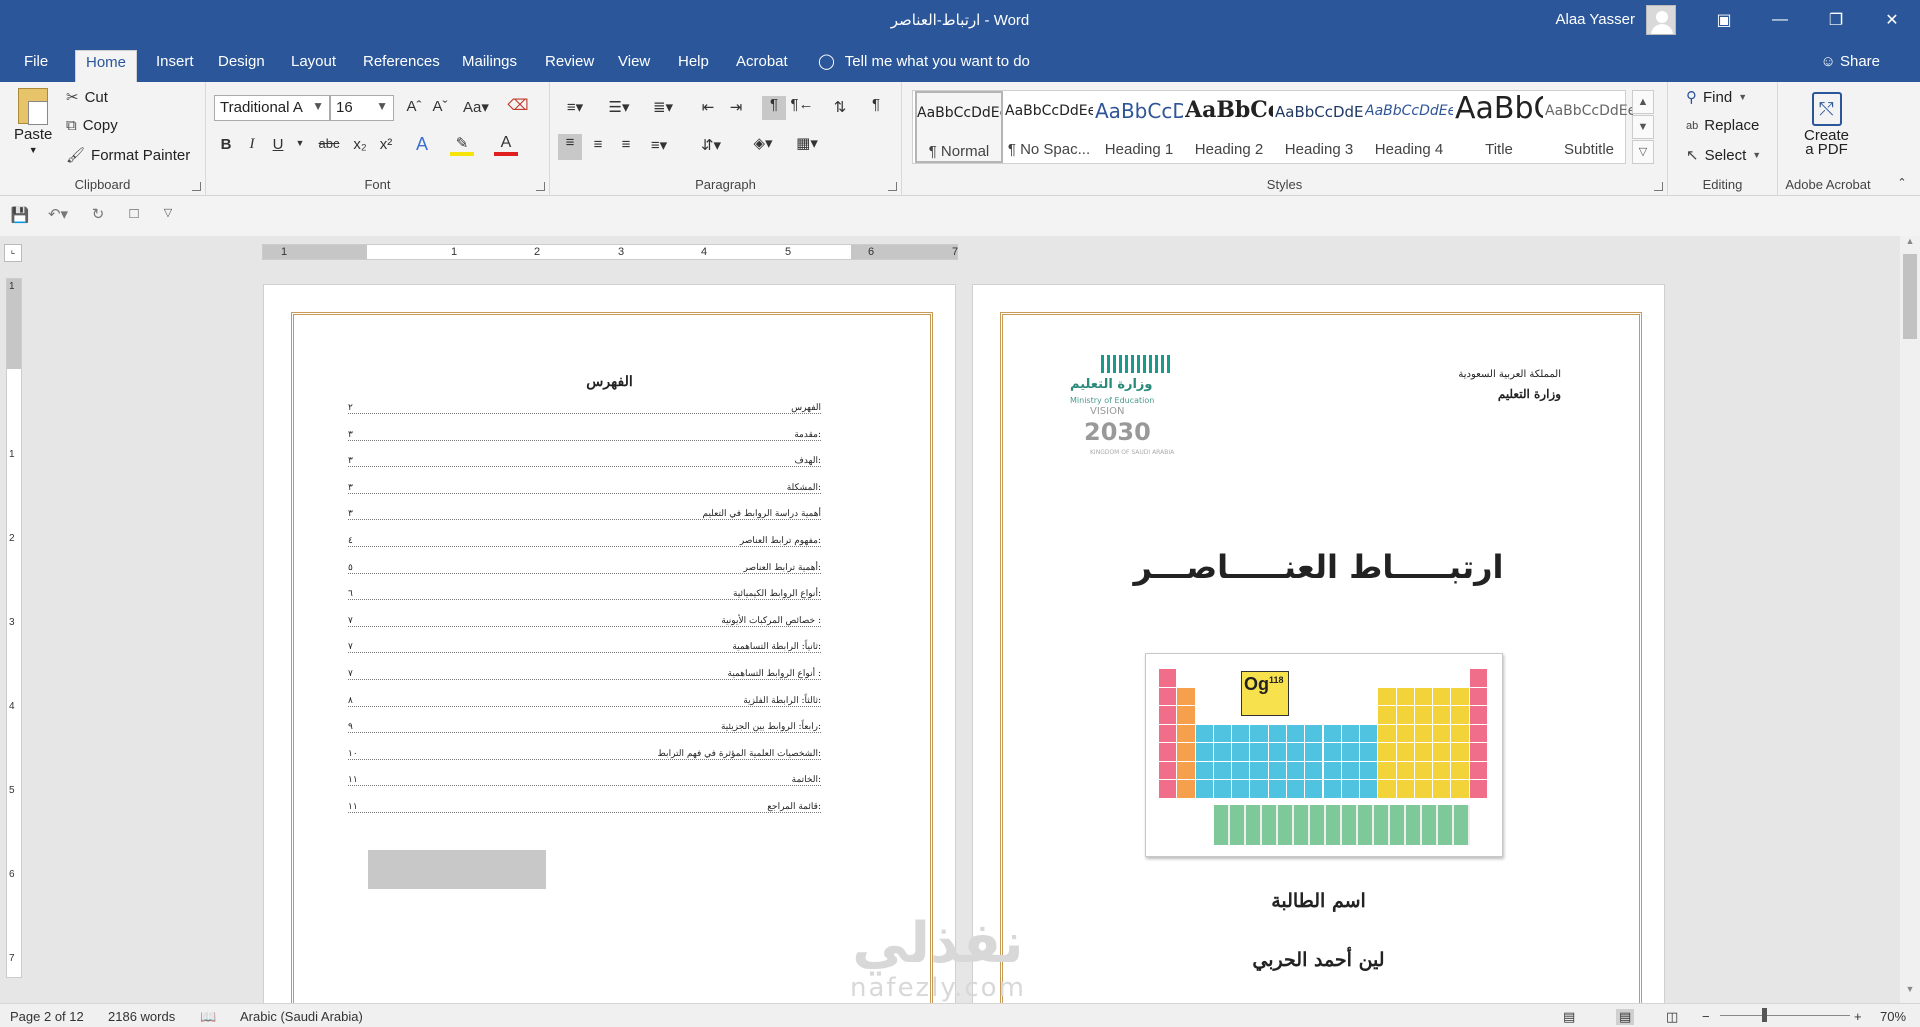  Describe the element at coordinates (58, 214) in the screenshot. I see `undo-icon: ↶▾` at that location.